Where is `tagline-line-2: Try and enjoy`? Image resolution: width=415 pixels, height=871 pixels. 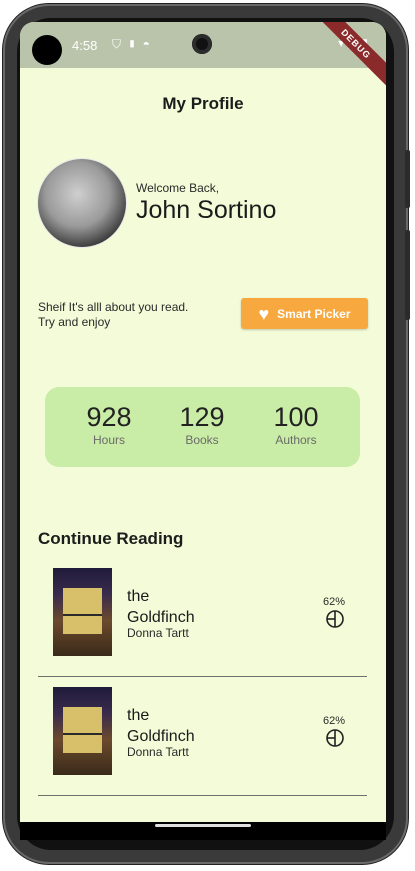 tagline-line-2: Try and enjoy is located at coordinates (74, 322).